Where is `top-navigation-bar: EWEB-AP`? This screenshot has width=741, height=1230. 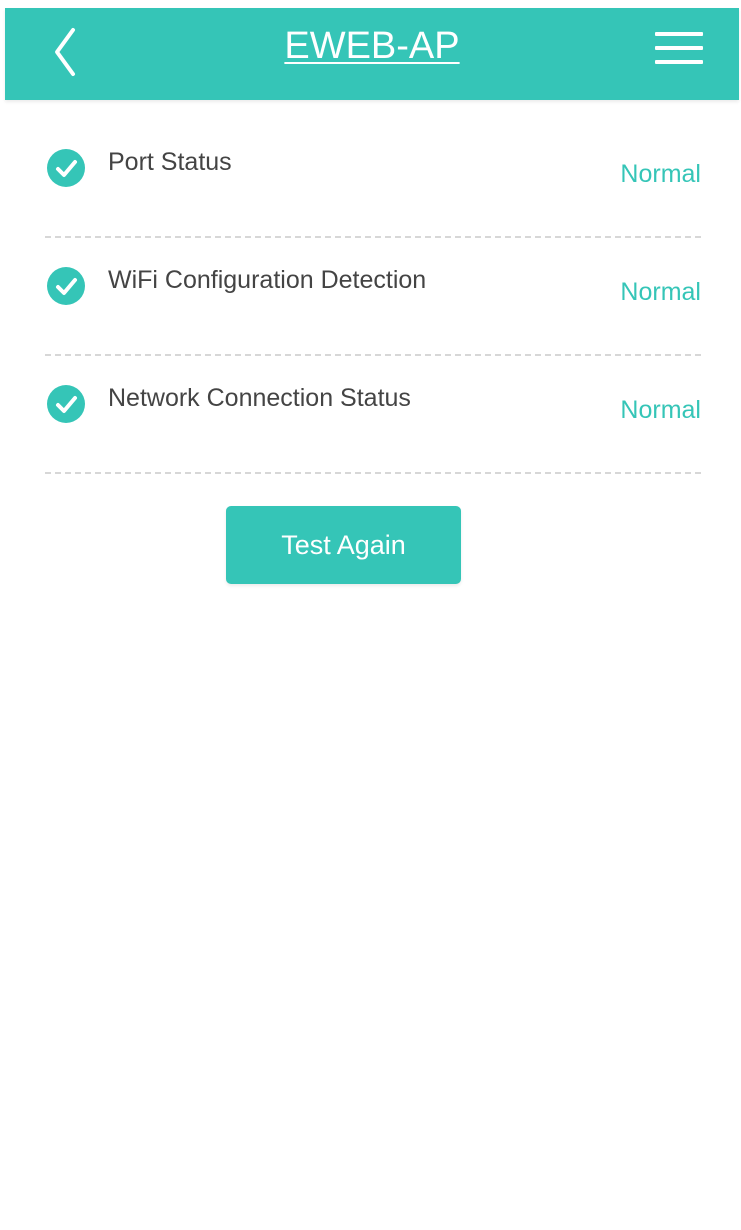 top-navigation-bar: EWEB-AP is located at coordinates (372, 54).